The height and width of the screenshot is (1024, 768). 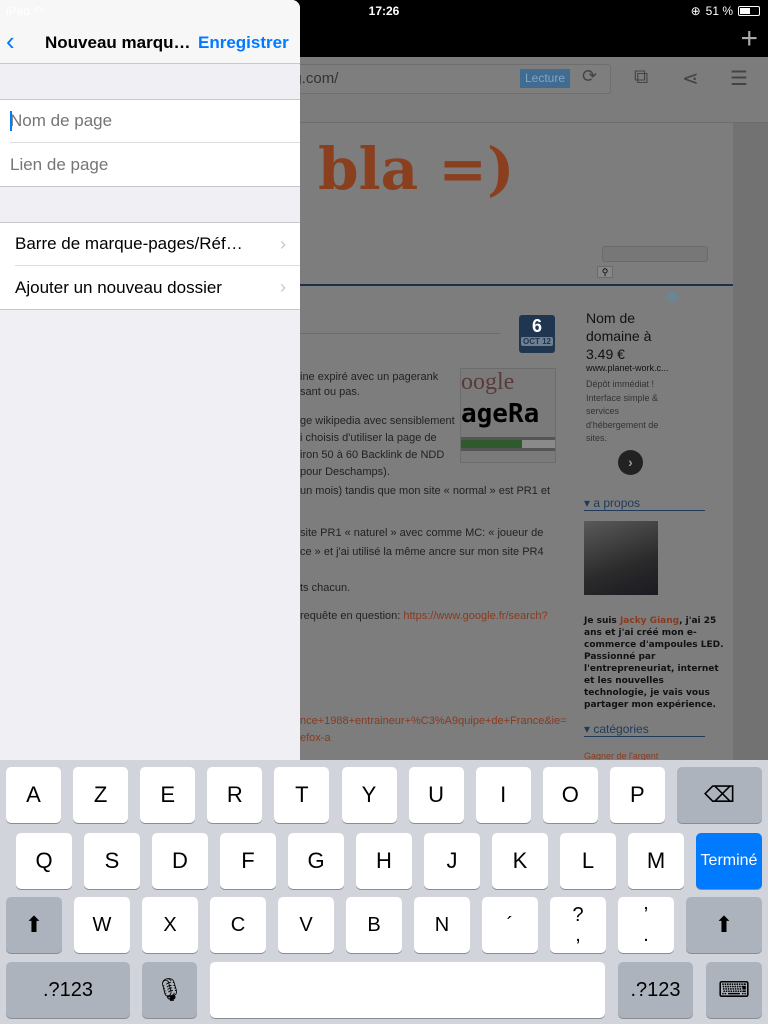 What do you see at coordinates (400, 333) in the screenshot?
I see `title-divider` at bounding box center [400, 333].